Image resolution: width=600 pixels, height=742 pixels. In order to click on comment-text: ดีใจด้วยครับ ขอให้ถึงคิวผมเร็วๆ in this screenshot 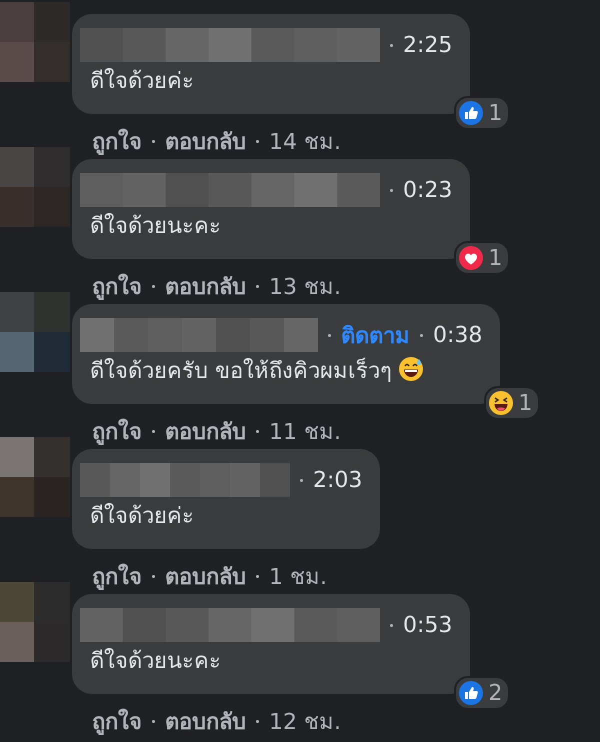, I will do `click(281, 372)`.